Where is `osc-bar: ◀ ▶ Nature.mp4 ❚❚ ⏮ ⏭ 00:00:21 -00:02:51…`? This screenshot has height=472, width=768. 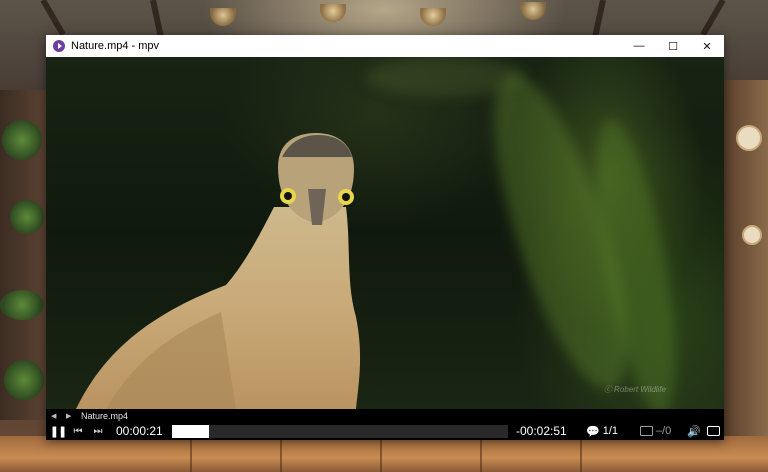
osc-bar: ◀ ▶ Nature.mp4 ❚❚ ⏮ ⏭ 00:00:21 -00:02:51… is located at coordinates (385, 424).